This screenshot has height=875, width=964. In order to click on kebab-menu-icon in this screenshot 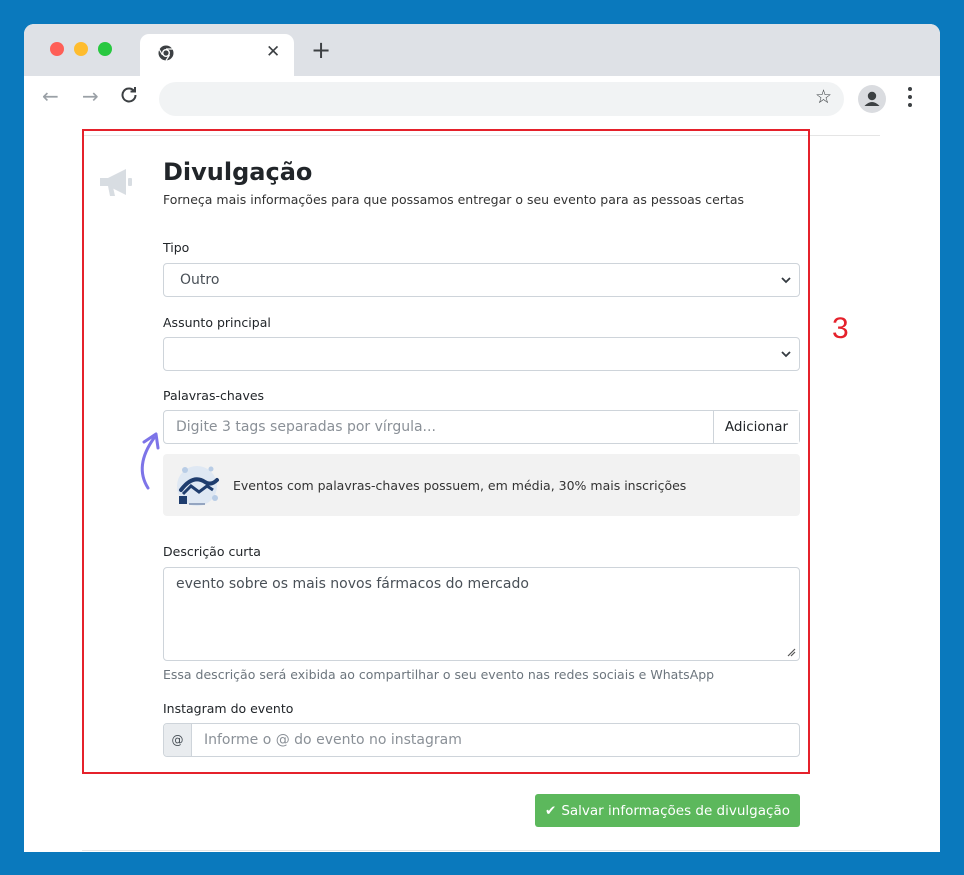, I will do `click(910, 97)`.